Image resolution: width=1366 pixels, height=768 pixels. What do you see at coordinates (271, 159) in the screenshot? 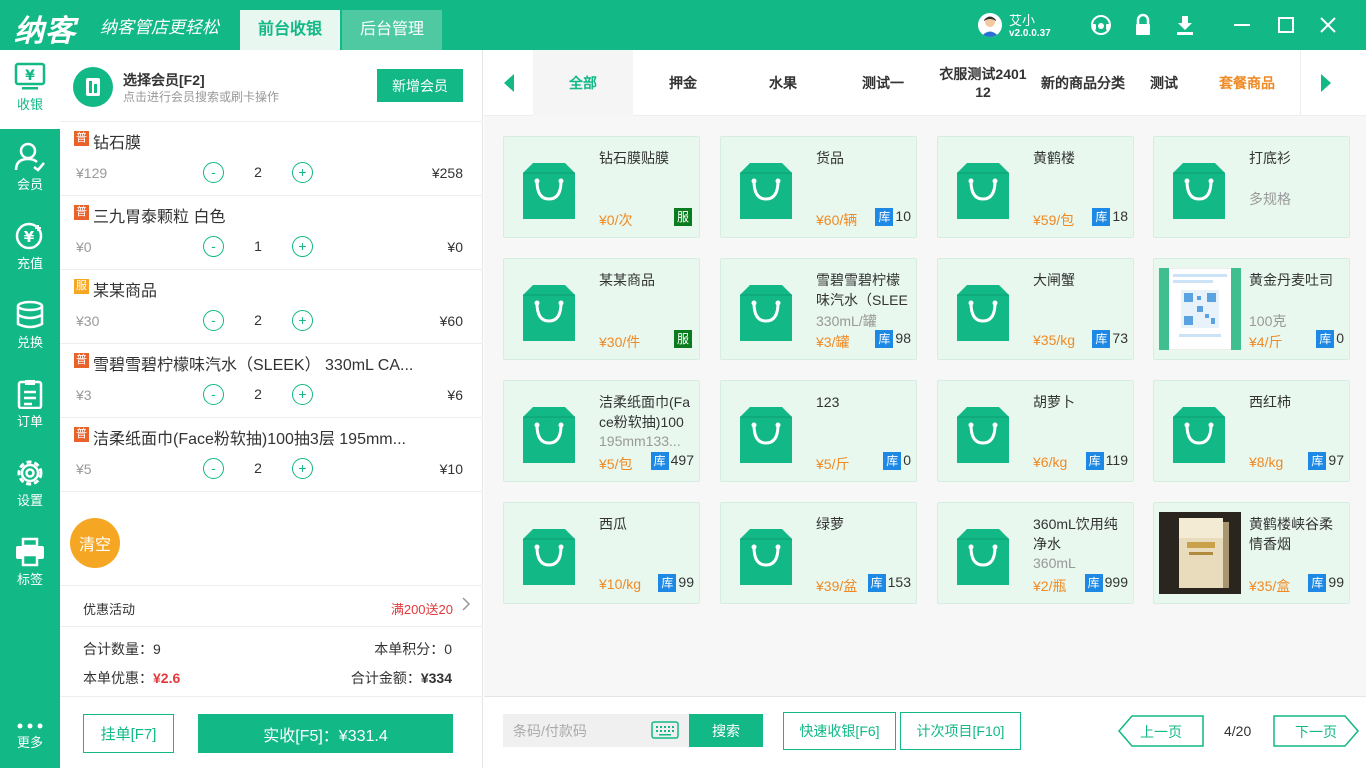
I see `cart-item: 普 钻石膜 ¥129 - 2 + ¥258` at bounding box center [271, 159].